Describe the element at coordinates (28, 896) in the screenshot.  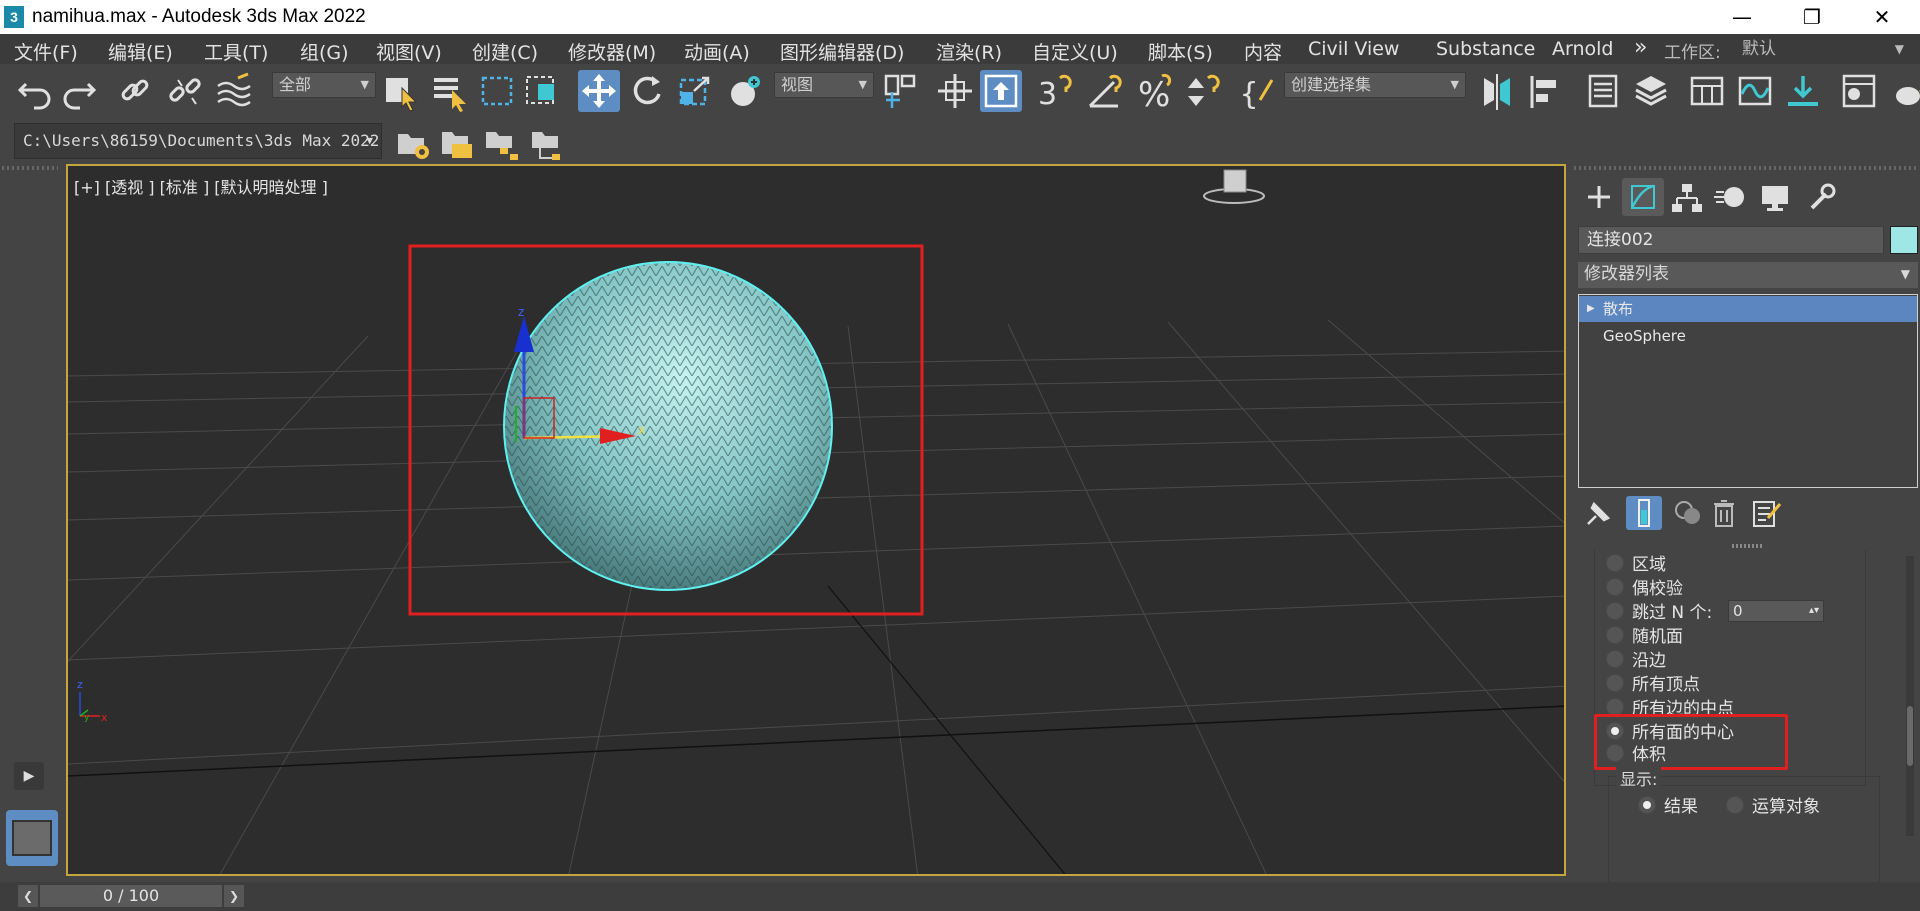
I see `time-slider-prev-icon: ❮` at that location.